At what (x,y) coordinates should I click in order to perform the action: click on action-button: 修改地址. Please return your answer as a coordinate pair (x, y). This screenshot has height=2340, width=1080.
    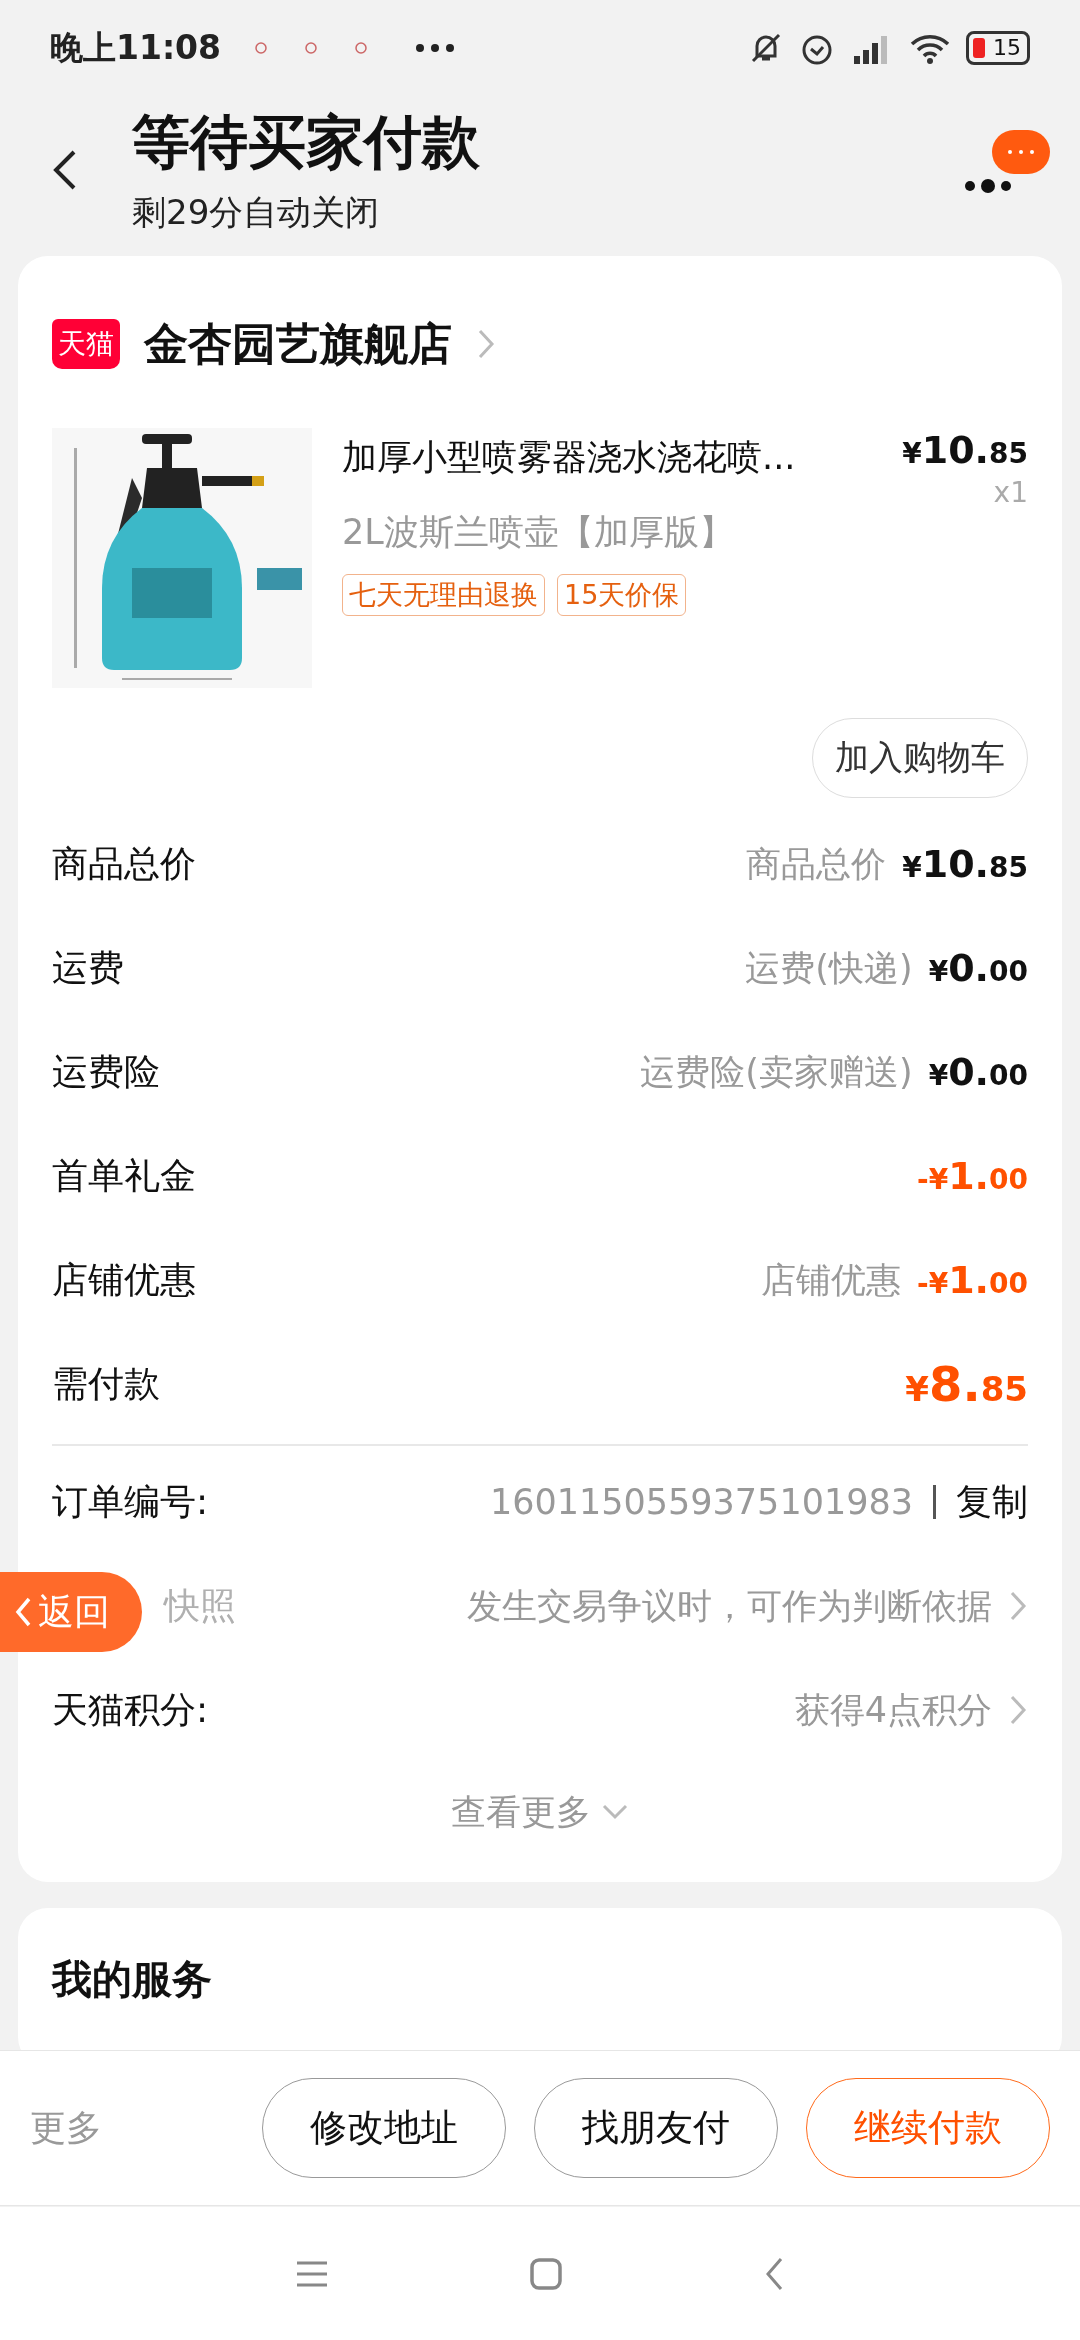
    Looking at the image, I should click on (384, 2128).